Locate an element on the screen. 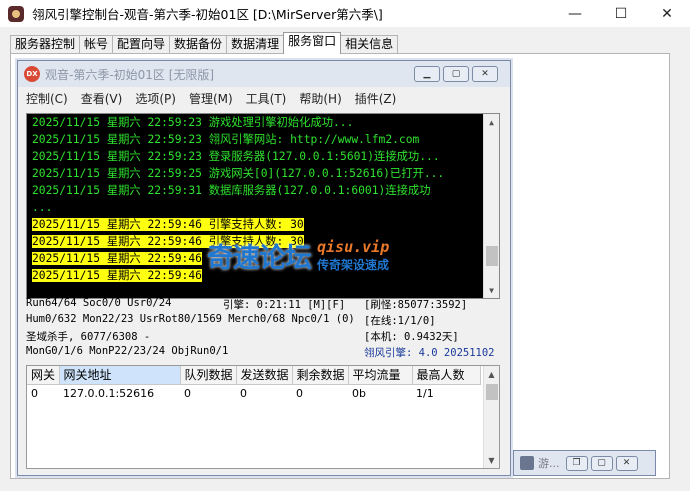 Image resolution: width=690 pixels, height=491 pixels. table-scroll-thumb is located at coordinates (492, 392).